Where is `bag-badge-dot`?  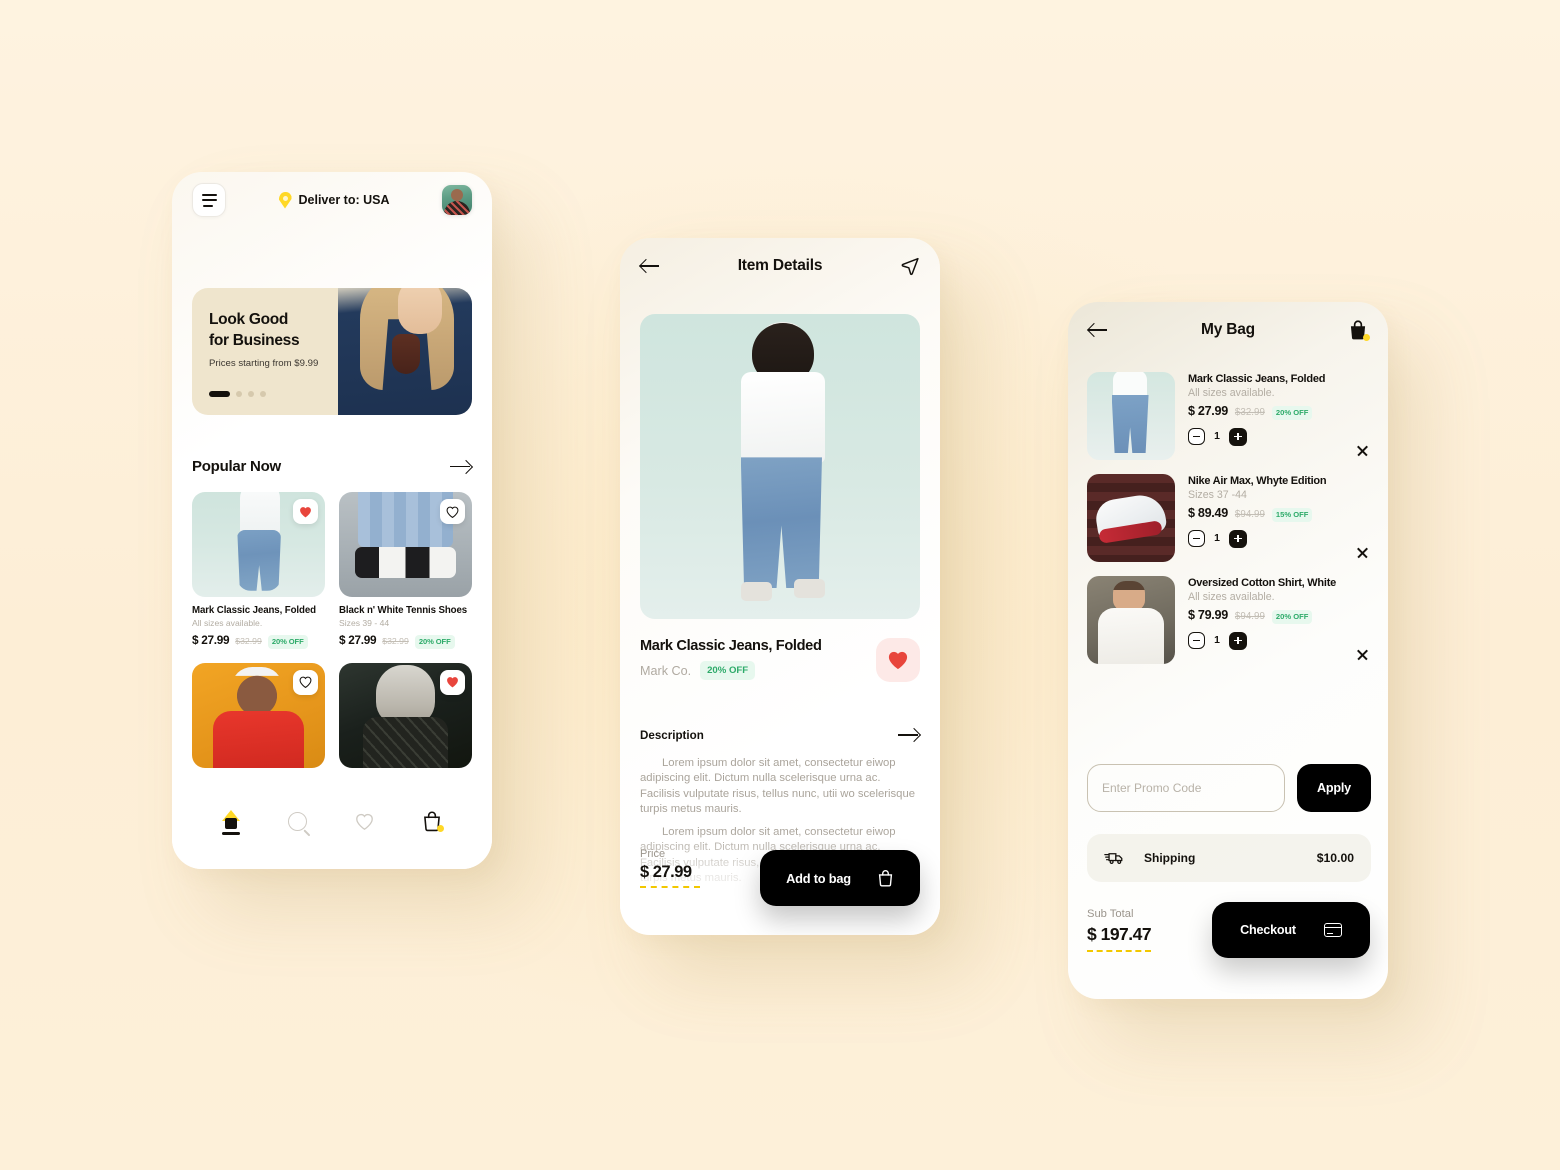
bag-badge-dot is located at coordinates (1366, 337).